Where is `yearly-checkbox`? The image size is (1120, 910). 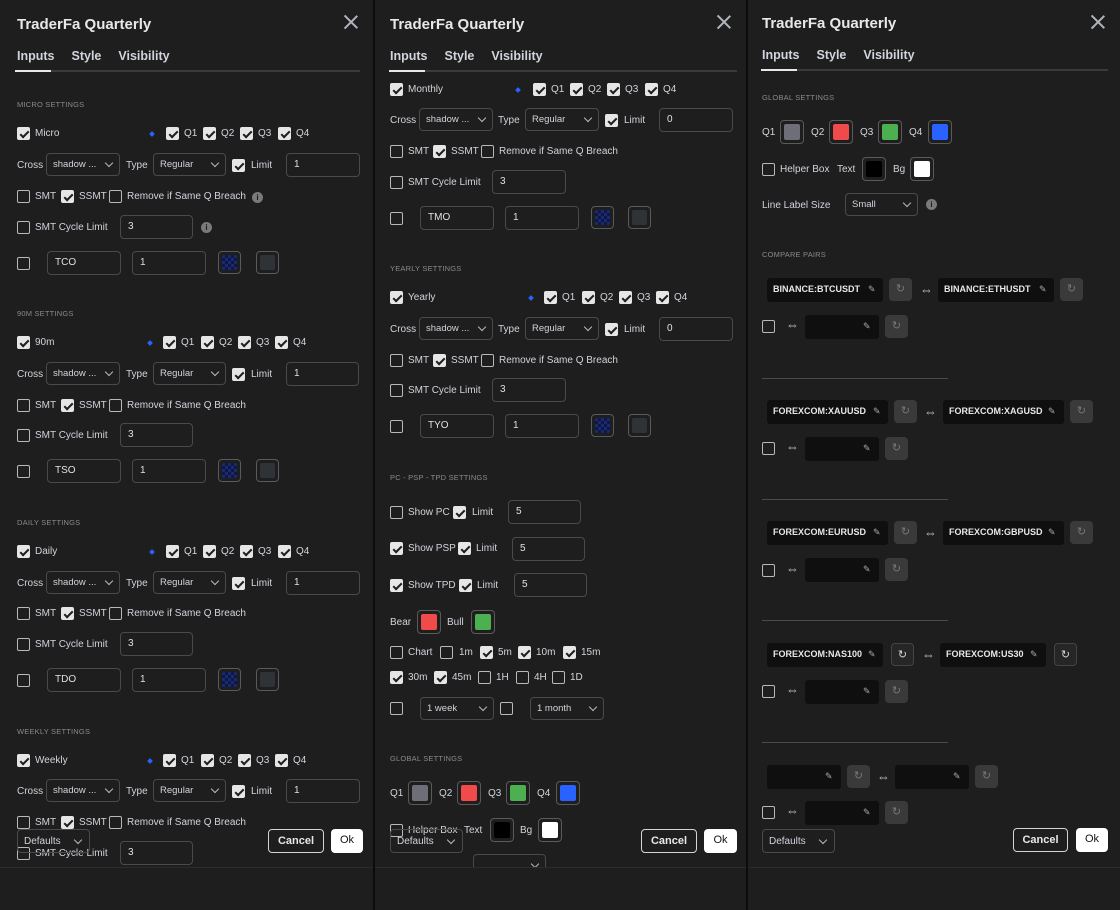
yearly-checkbox is located at coordinates (396, 297).